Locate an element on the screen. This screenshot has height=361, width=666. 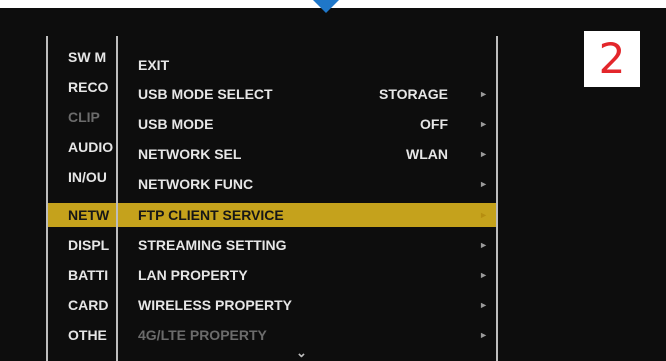
submenu-item-usb-mode-select: USB MODE SELECT STORAGE ► is located at coordinates (307, 94).